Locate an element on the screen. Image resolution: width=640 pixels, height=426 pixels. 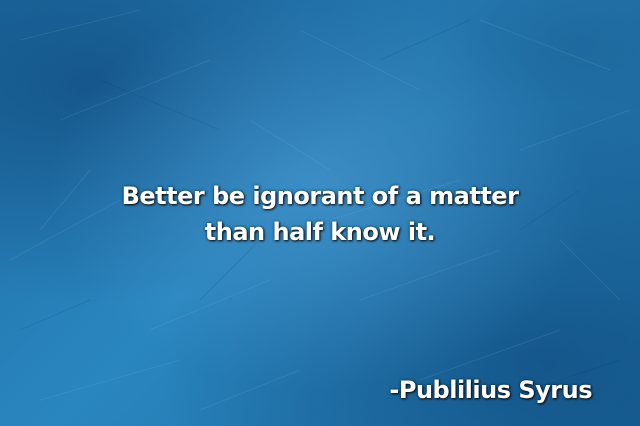
quote-line-2: than half know it. is located at coordinates (320, 232).